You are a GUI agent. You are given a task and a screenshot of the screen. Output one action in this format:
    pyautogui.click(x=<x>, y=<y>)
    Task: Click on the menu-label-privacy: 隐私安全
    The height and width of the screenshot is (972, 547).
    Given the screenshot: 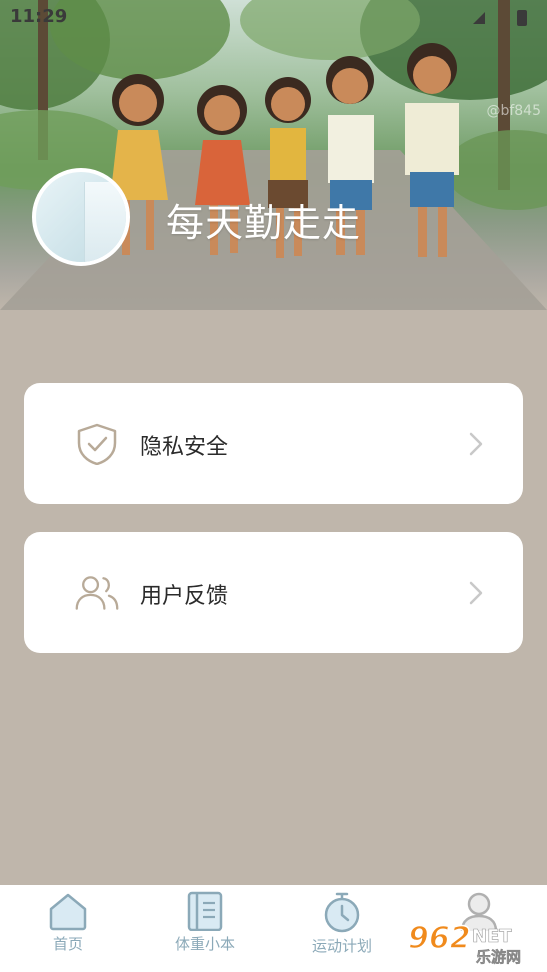 What is the action you would take?
    pyautogui.click(x=184, y=447)
    